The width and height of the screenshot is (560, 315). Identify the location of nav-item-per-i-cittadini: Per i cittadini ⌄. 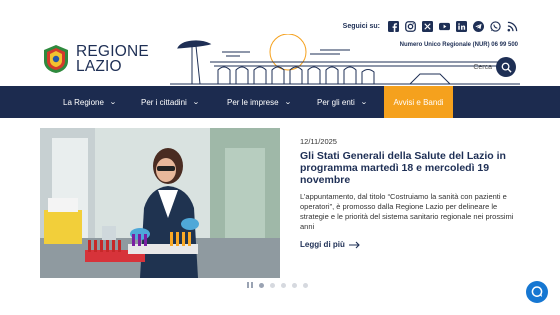
(170, 102).